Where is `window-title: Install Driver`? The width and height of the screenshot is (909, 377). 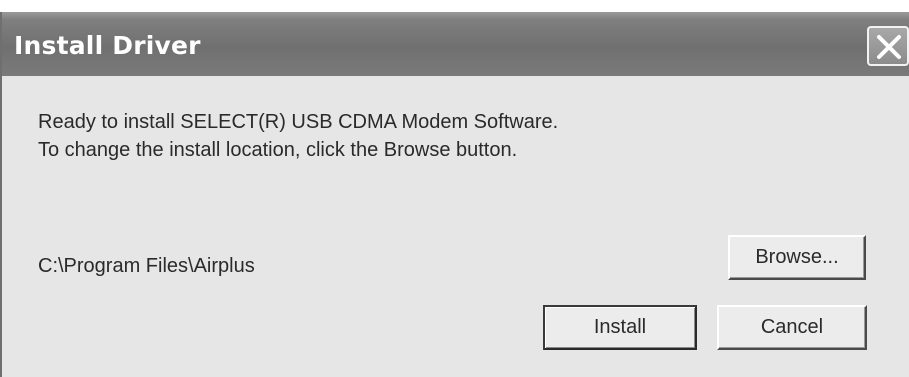 window-title: Install Driver is located at coordinates (107, 45).